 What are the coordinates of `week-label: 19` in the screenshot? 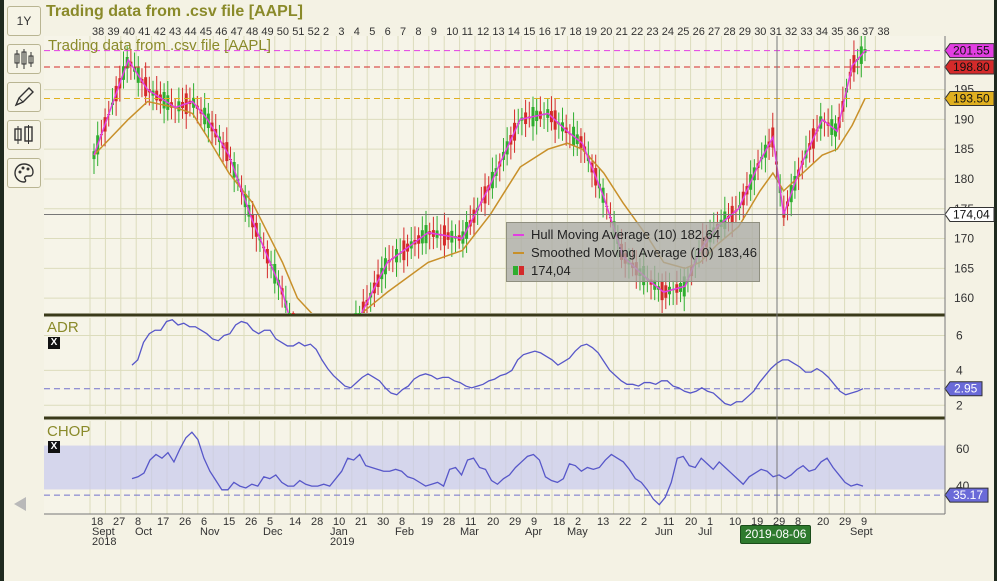 It's located at (591, 32).